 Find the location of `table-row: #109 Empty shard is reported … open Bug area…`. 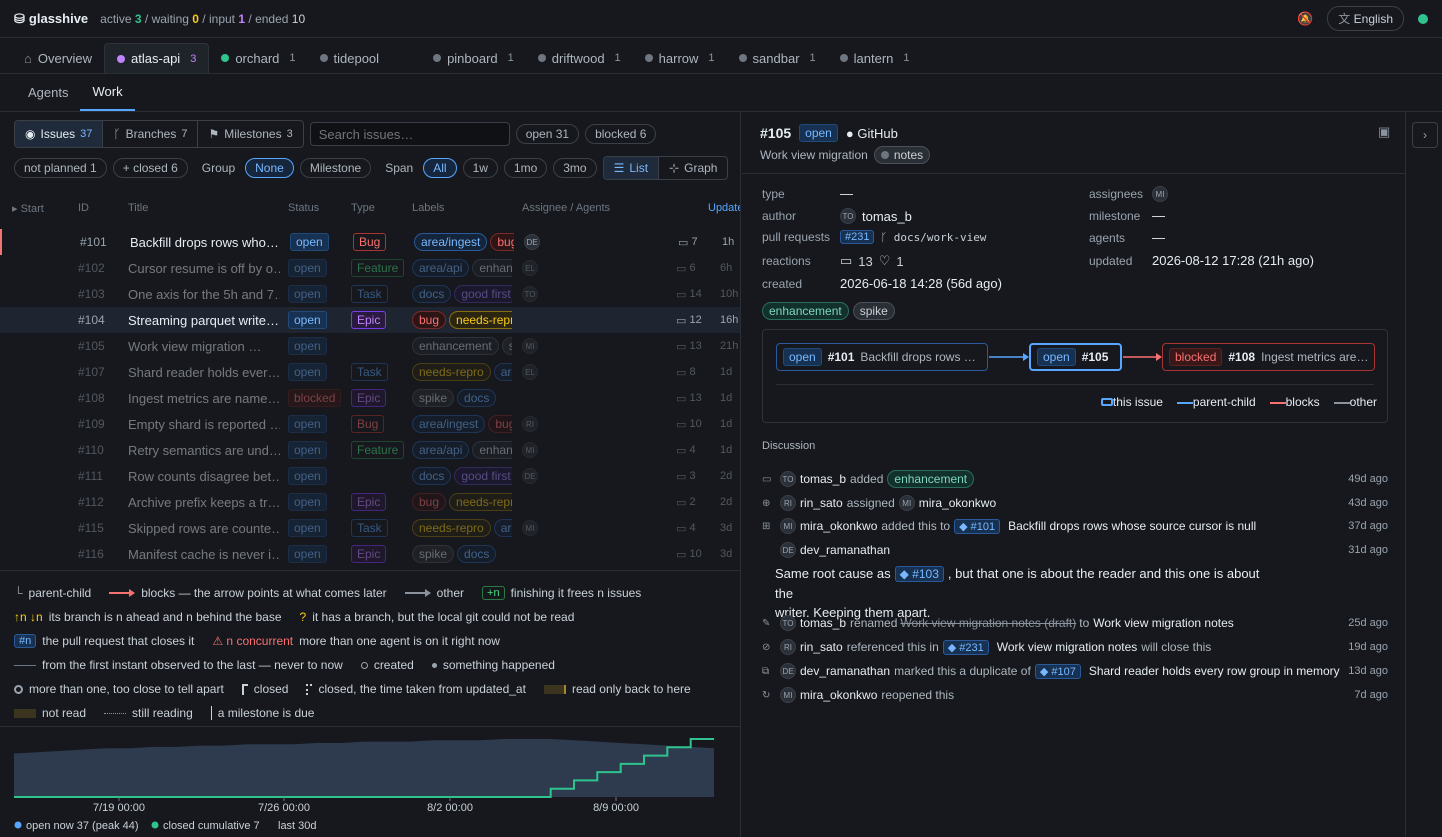

table-row: #109 Empty shard is reported … open Bug area… is located at coordinates (370, 424).